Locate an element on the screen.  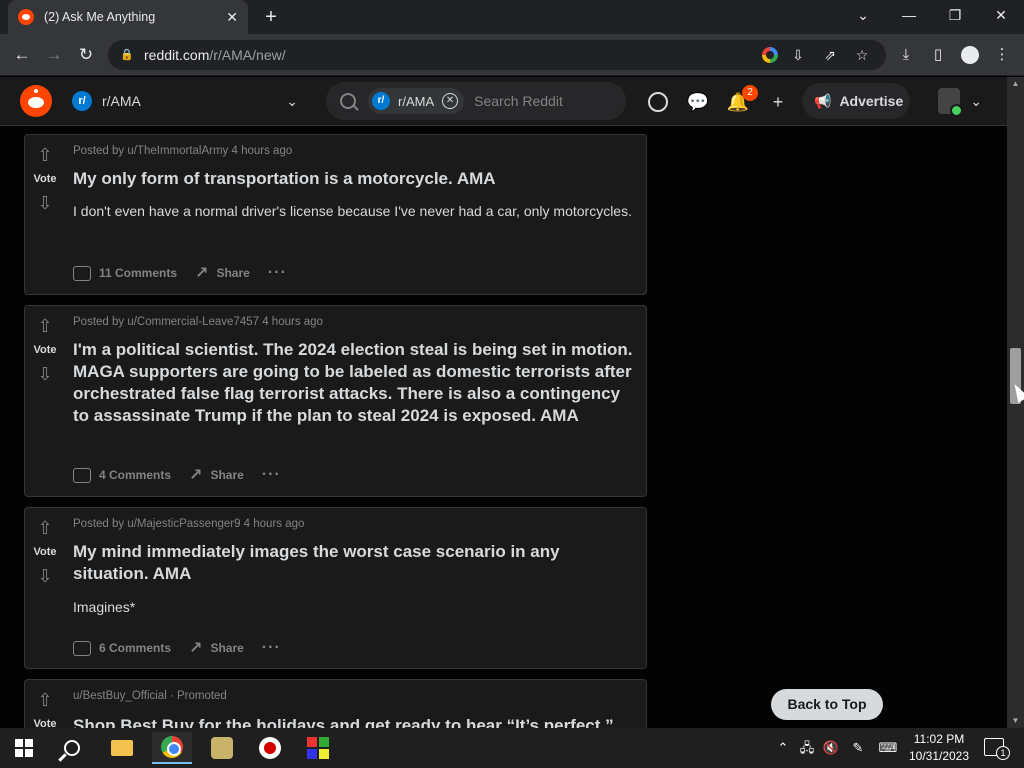
url-text: reddit.com/r/AMA/new/ is located at coordinates (449, 55).